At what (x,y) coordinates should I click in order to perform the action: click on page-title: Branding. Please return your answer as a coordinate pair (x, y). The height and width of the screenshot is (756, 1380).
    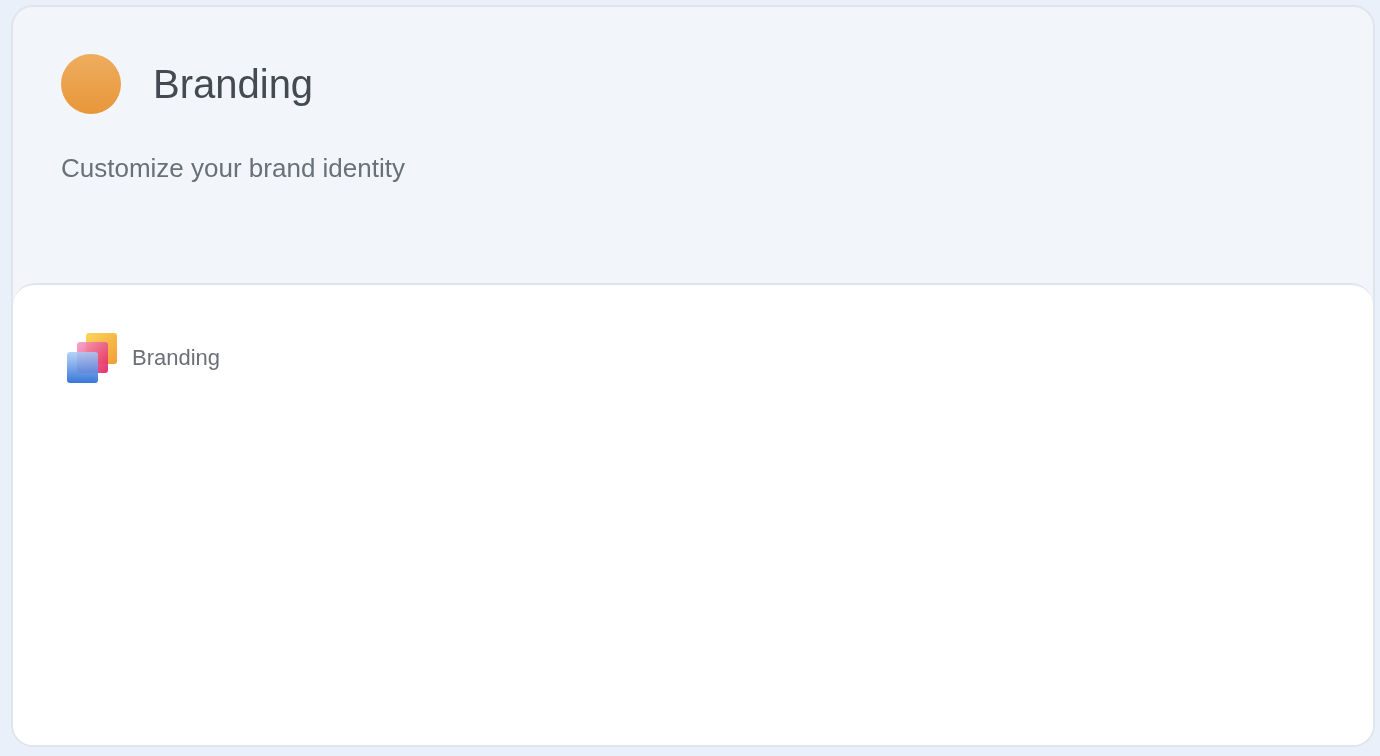
    Looking at the image, I should click on (233, 84).